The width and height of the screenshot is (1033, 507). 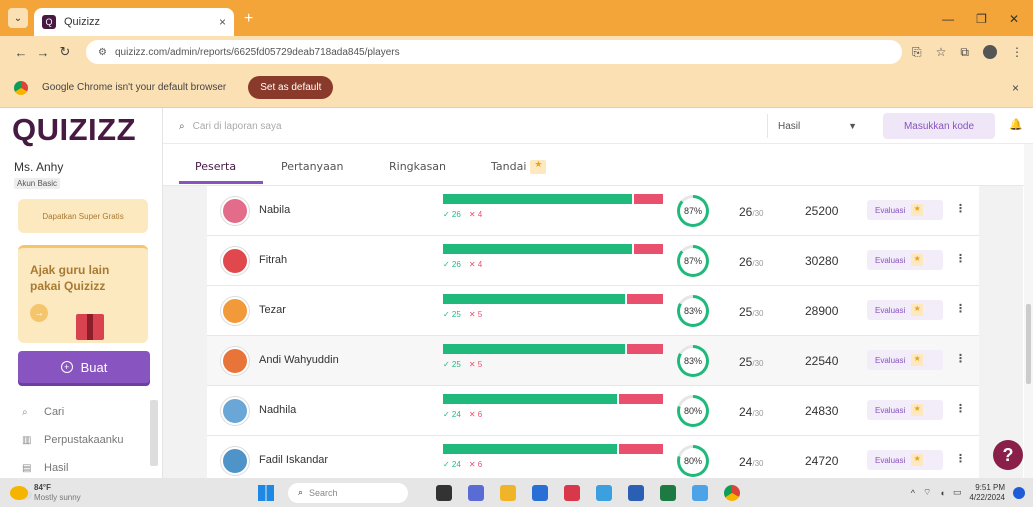 I want to click on set-default-button: Set as default, so click(x=291, y=87).